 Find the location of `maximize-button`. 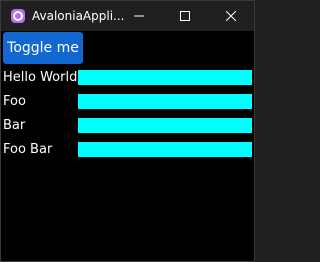

maximize-button is located at coordinates (185, 16).